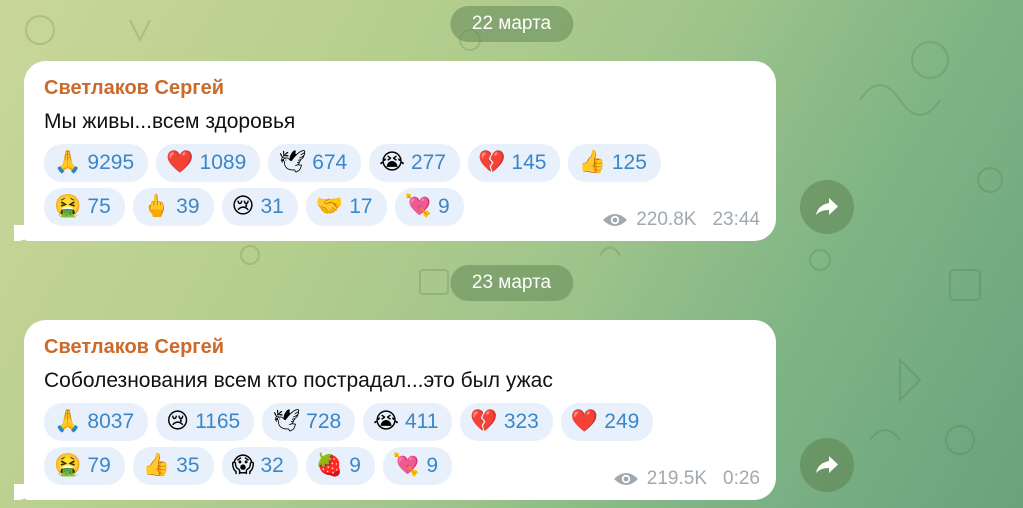 The width and height of the screenshot is (1023, 508). I want to click on date-separator: 22 марта, so click(511, 24).